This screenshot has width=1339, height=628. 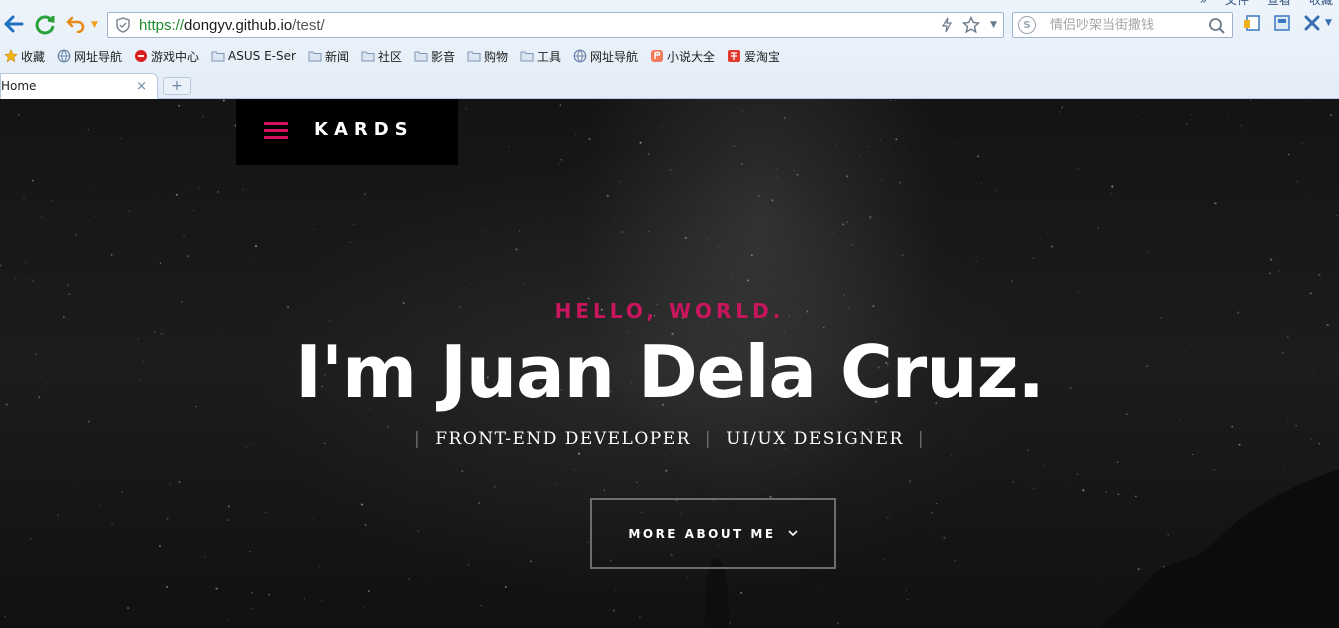 I want to click on bookmark-label: 小说大全, so click(x=691, y=56).